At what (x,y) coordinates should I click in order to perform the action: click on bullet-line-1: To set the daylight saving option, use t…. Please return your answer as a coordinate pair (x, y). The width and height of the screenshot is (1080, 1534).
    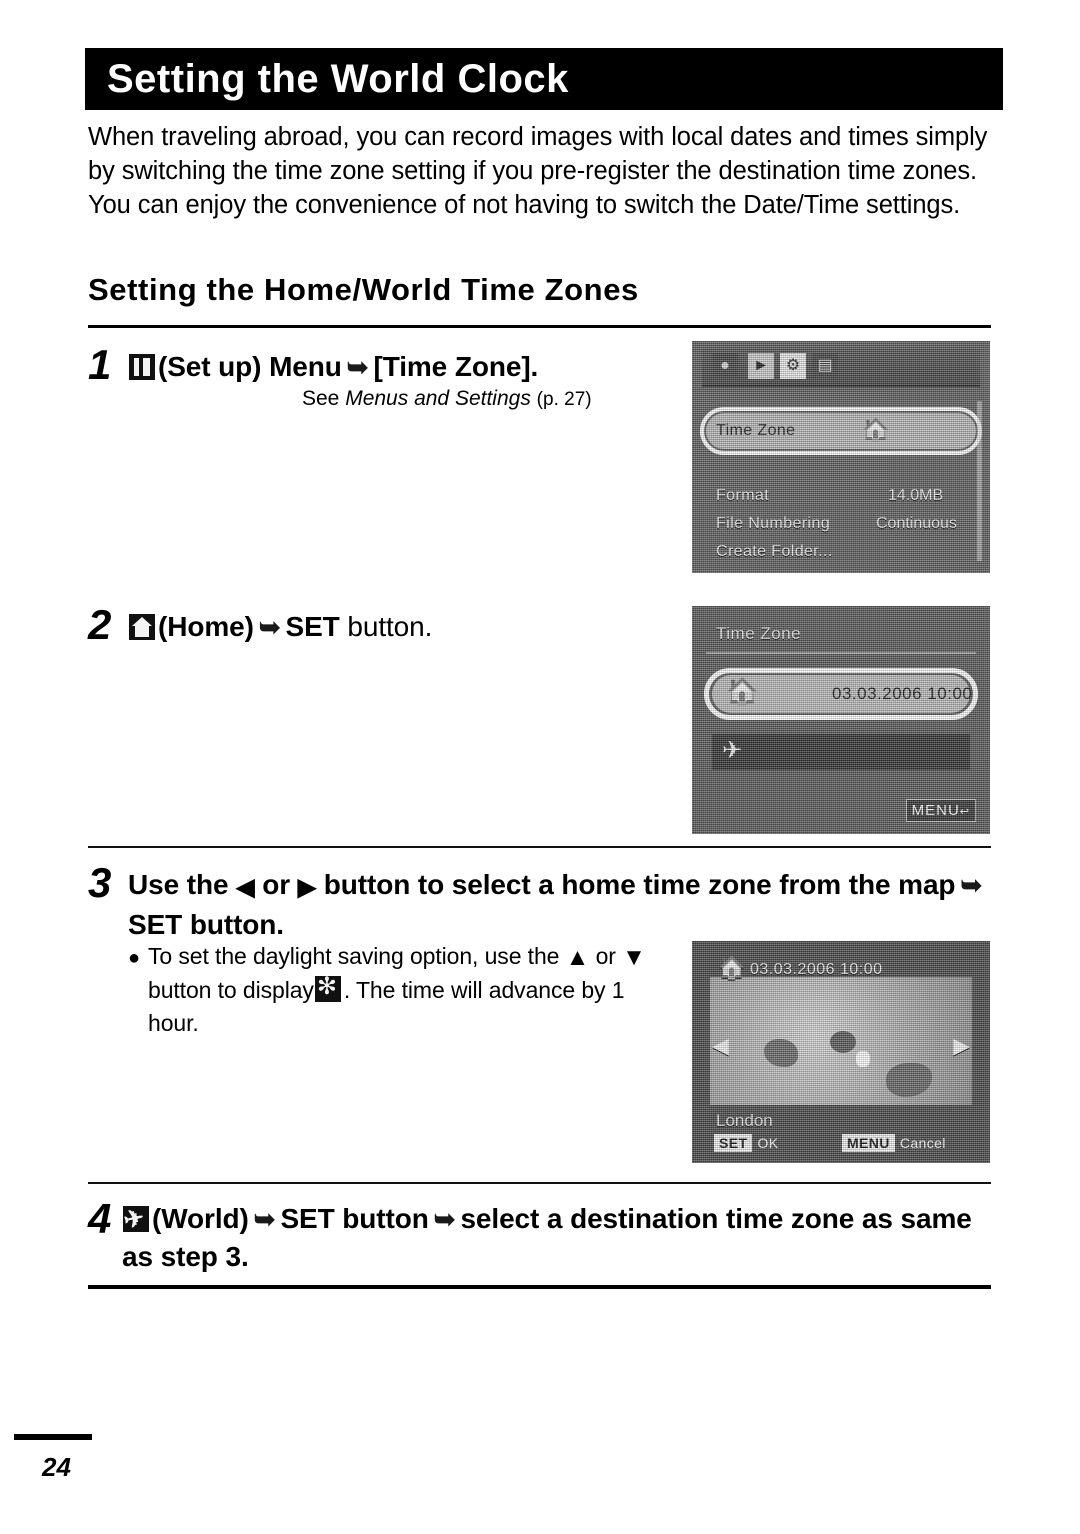
    Looking at the image, I should click on (354, 956).